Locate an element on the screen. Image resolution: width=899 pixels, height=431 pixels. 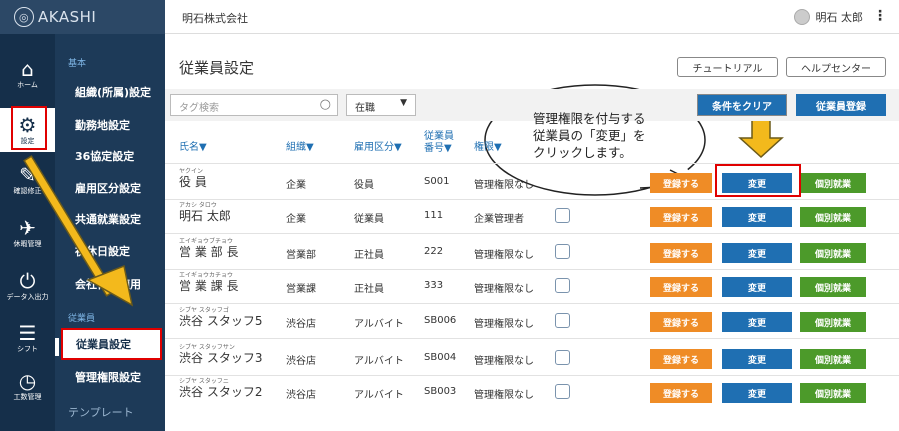
change-button-highlight-frame is located at coordinates (758, 180).